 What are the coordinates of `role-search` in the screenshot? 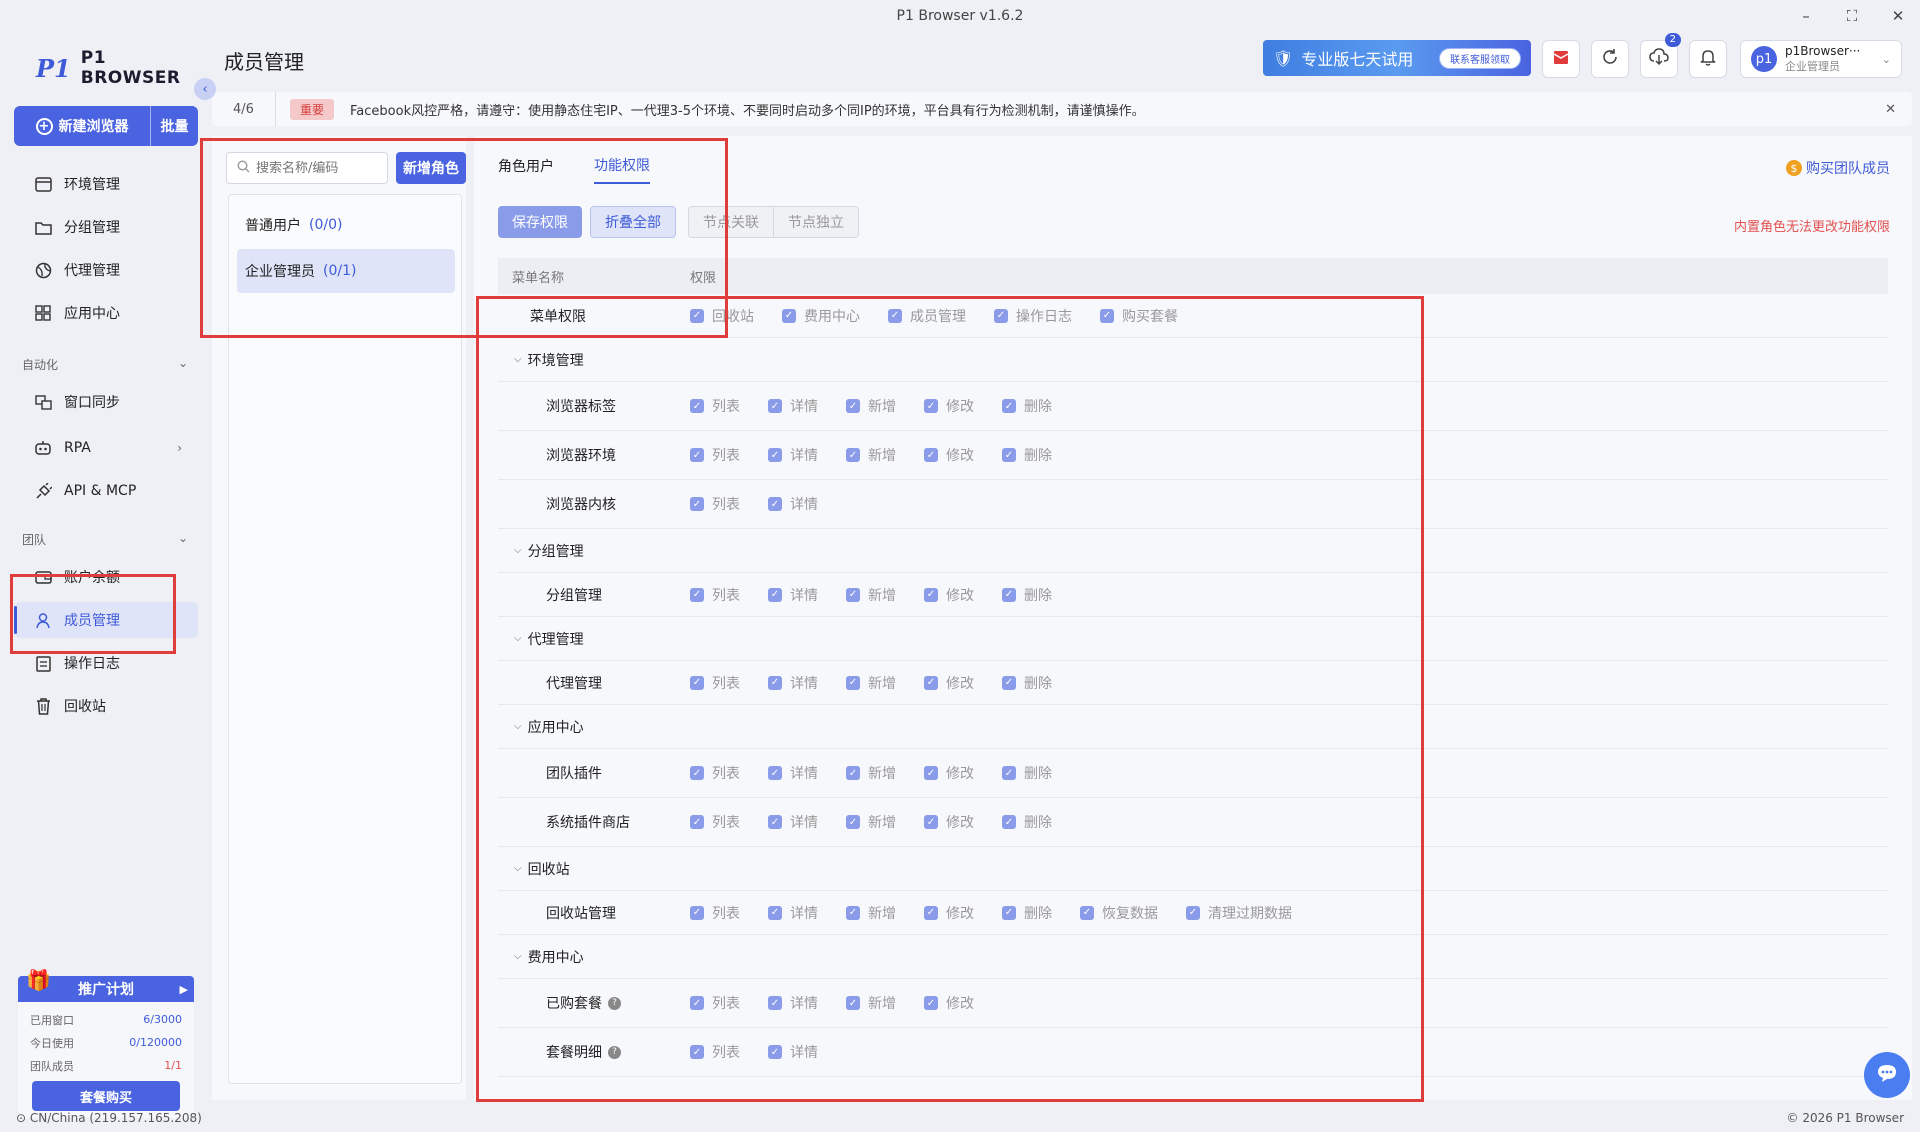 It's located at (307, 168).